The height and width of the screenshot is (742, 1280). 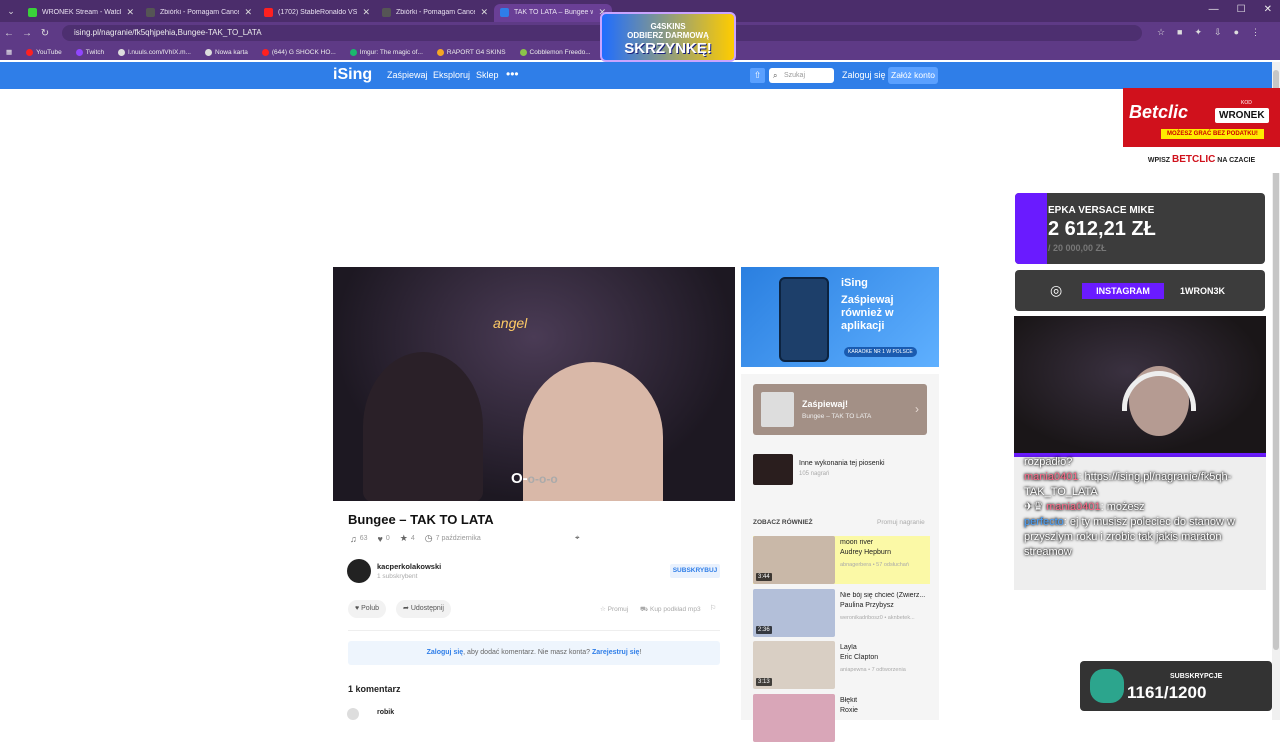 I want to click on ad-badge: KARAOKE NR 1 W POLSCE, so click(x=880, y=352).